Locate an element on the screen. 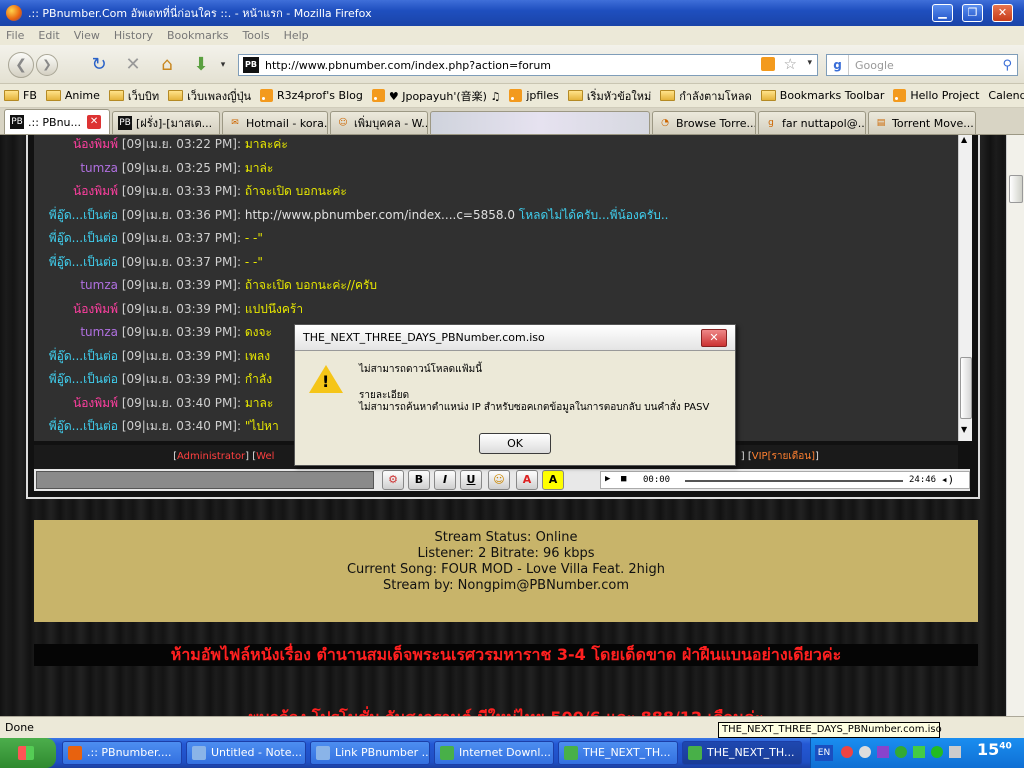 Image resolution: width=1024 pixels, height=768 pixels. download-icon: ⬇ is located at coordinates (201, 65).